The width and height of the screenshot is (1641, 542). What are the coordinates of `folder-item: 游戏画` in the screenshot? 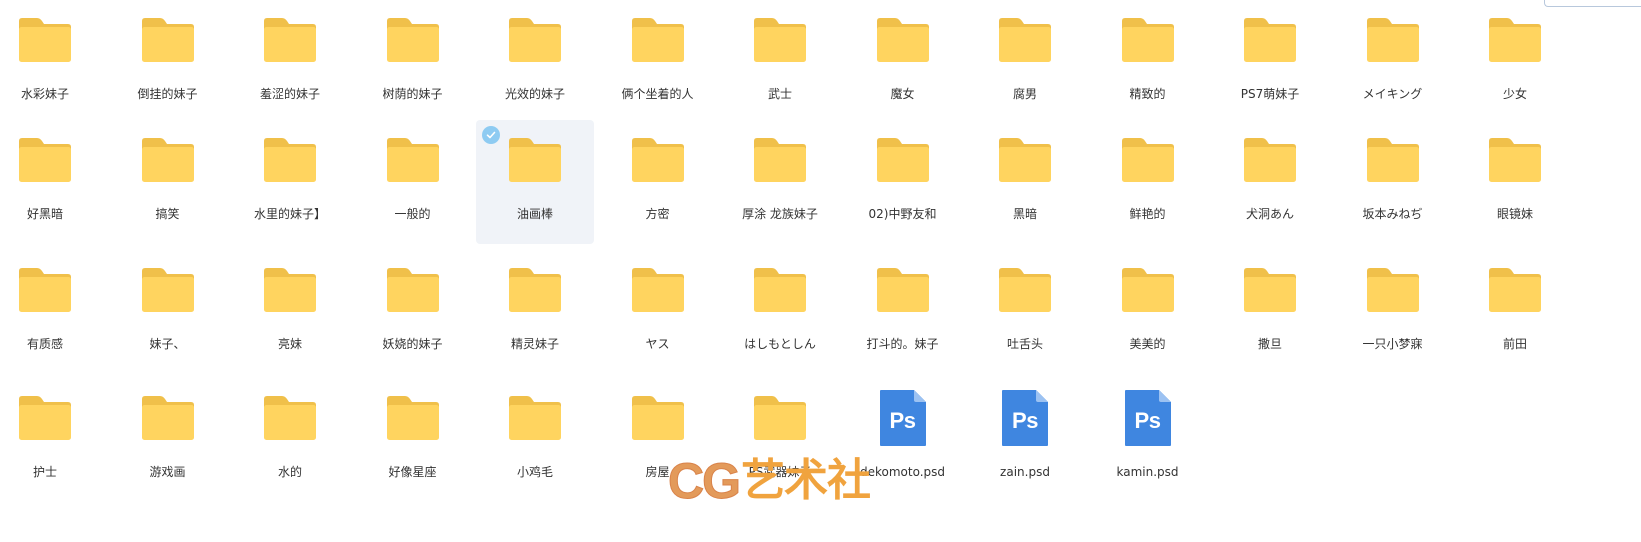 It's located at (168, 440).